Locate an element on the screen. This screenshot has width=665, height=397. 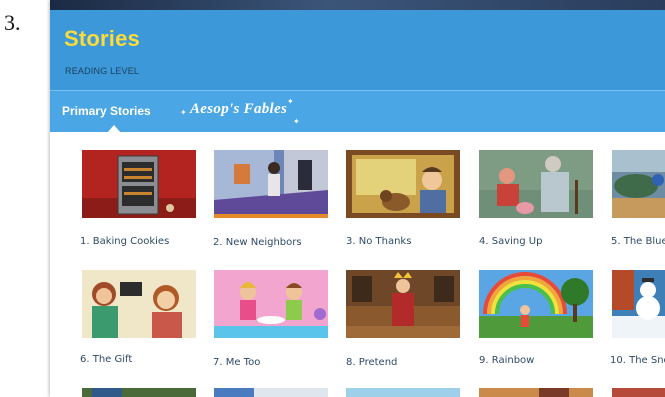
tab-primary-stories: Primary Stories is located at coordinates (106, 111).